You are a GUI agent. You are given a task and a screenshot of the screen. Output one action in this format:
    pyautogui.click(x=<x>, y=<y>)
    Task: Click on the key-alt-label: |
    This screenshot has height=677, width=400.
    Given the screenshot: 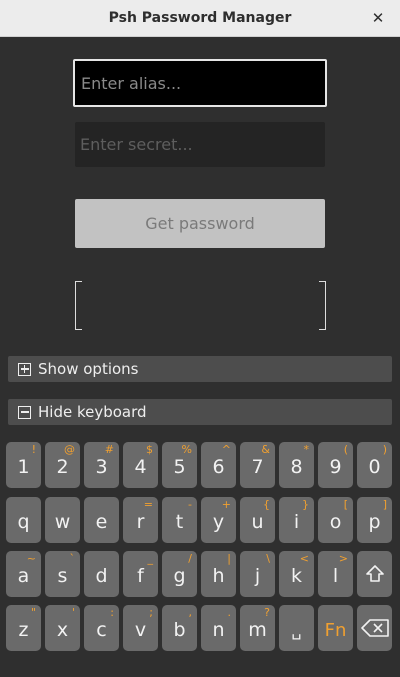 What is the action you would take?
    pyautogui.click(x=229, y=558)
    